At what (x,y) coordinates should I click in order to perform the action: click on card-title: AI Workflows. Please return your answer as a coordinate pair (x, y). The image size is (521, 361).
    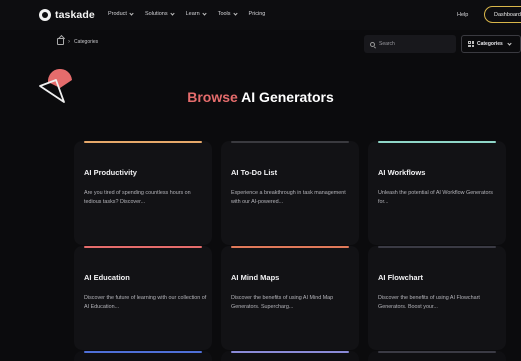
    Looking at the image, I should click on (402, 172).